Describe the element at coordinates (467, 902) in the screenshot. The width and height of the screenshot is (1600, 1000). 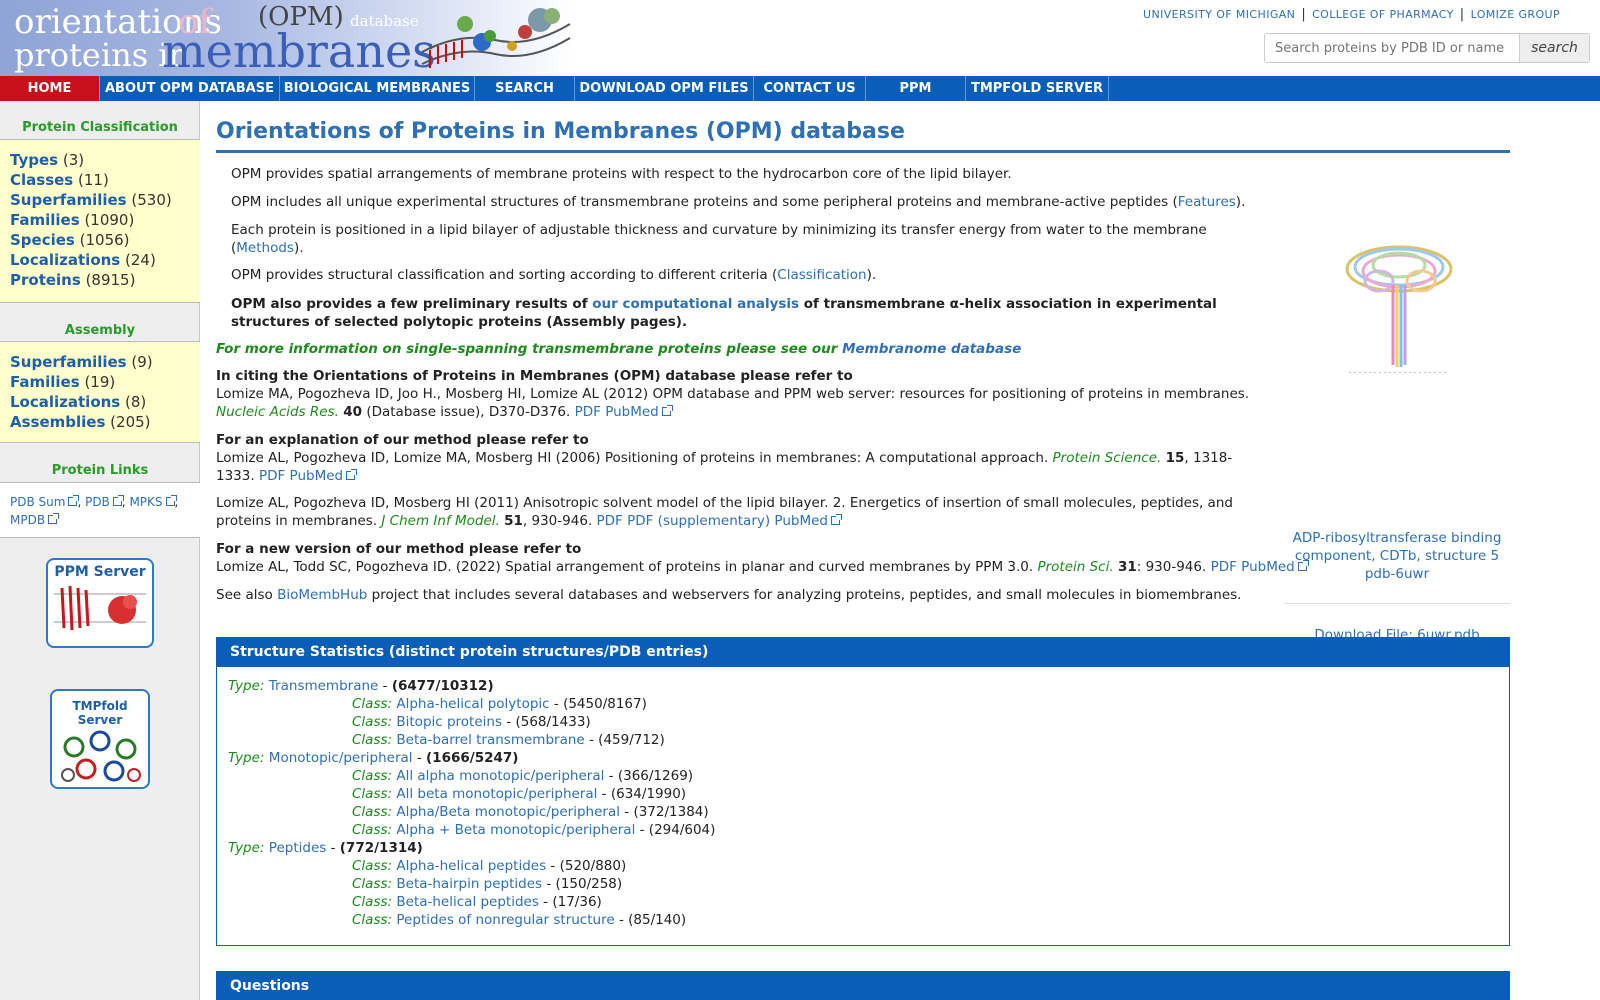
I see `stats-category-link: Beta-helical peptides` at that location.